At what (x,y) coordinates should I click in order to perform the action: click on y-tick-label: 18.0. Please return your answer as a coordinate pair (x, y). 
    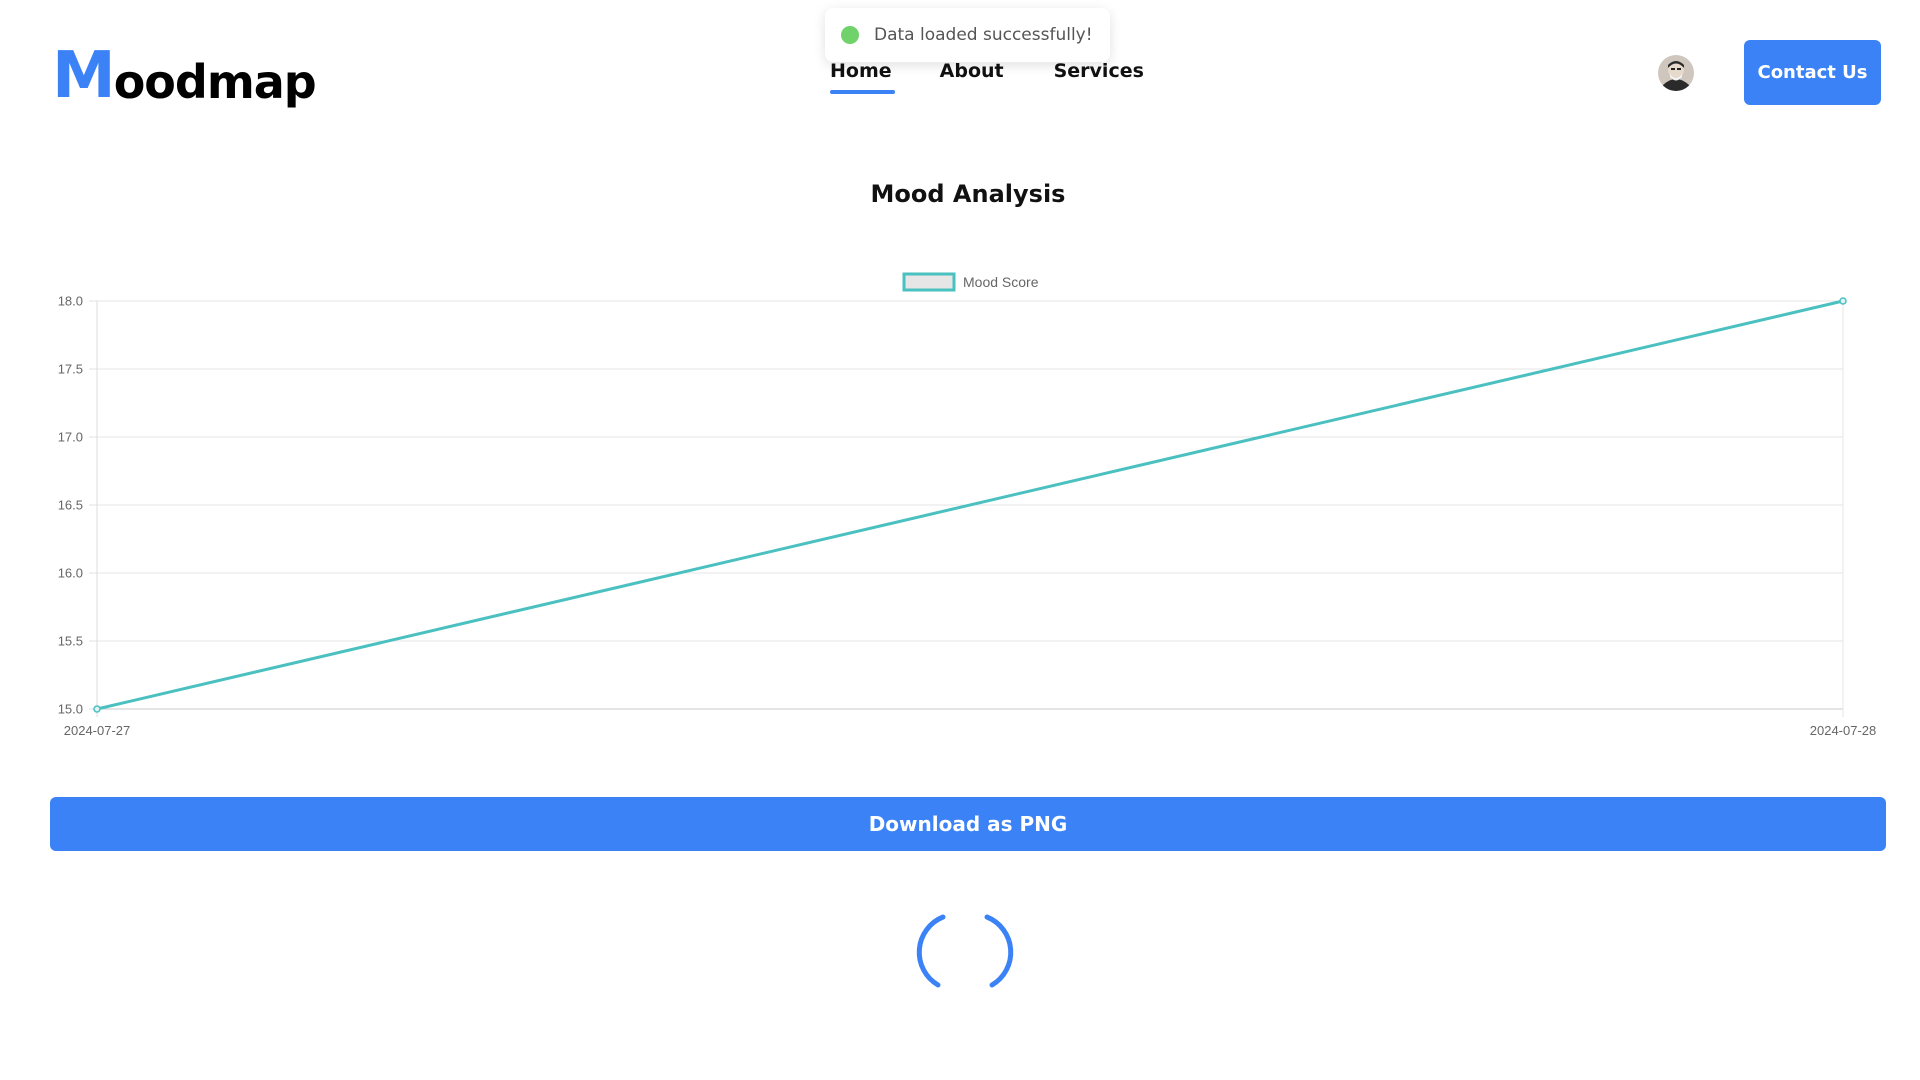
    Looking at the image, I should click on (70, 301).